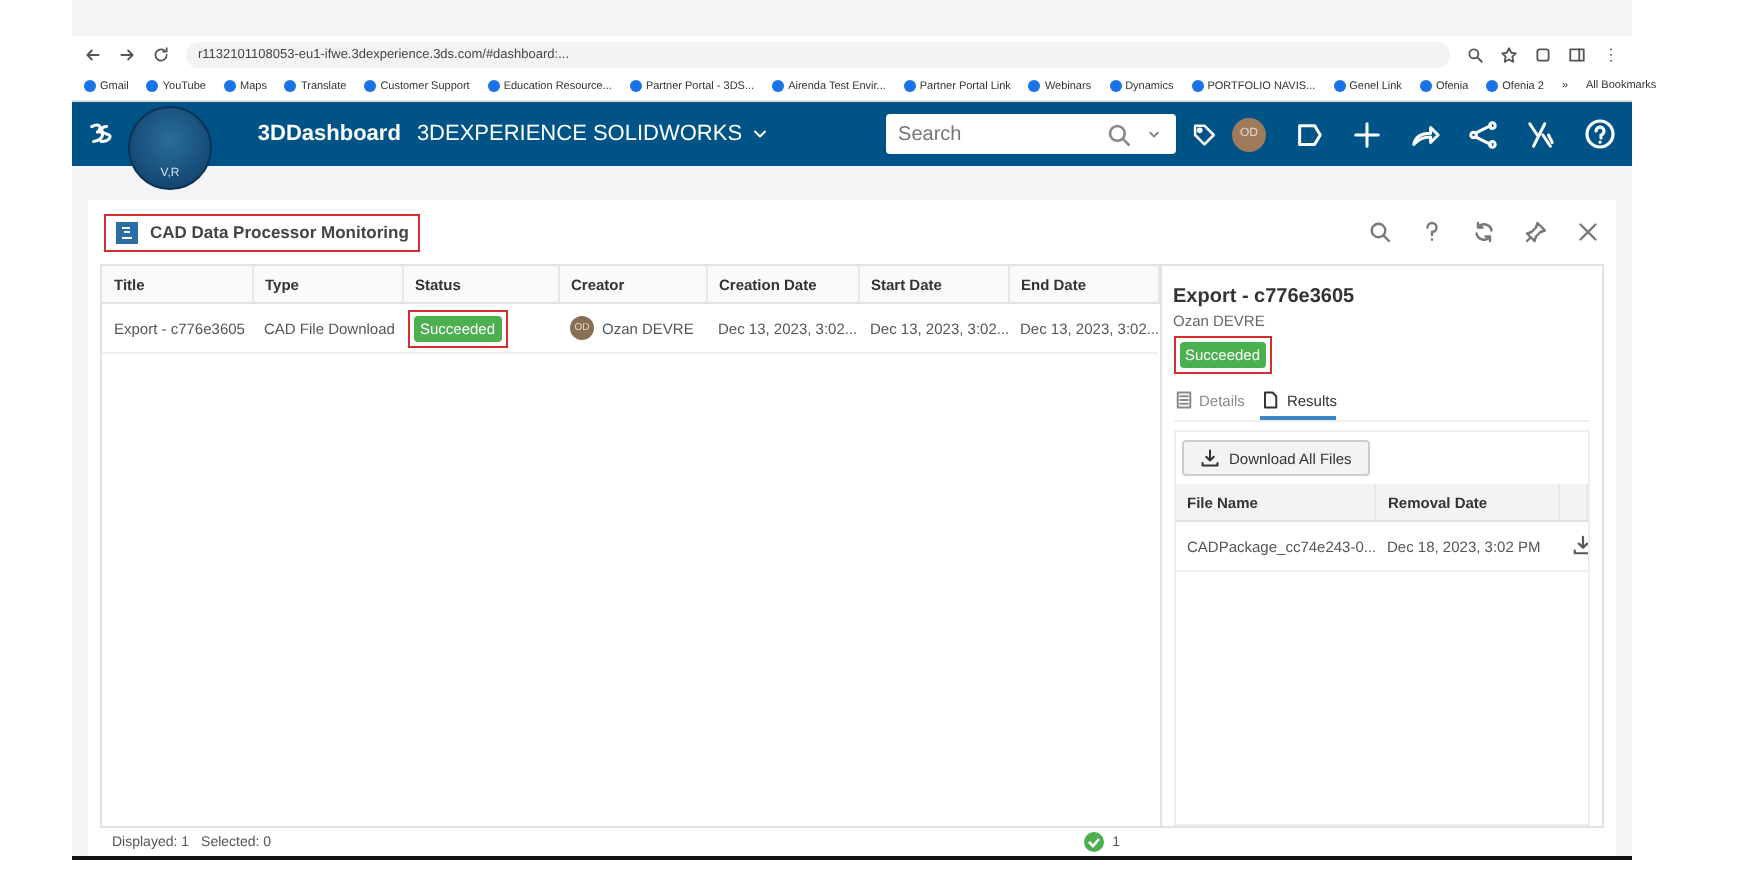 This screenshot has height=878, width=1746. What do you see at coordinates (1265, 297) in the screenshot?
I see `details-title: Export - c776e3605` at bounding box center [1265, 297].